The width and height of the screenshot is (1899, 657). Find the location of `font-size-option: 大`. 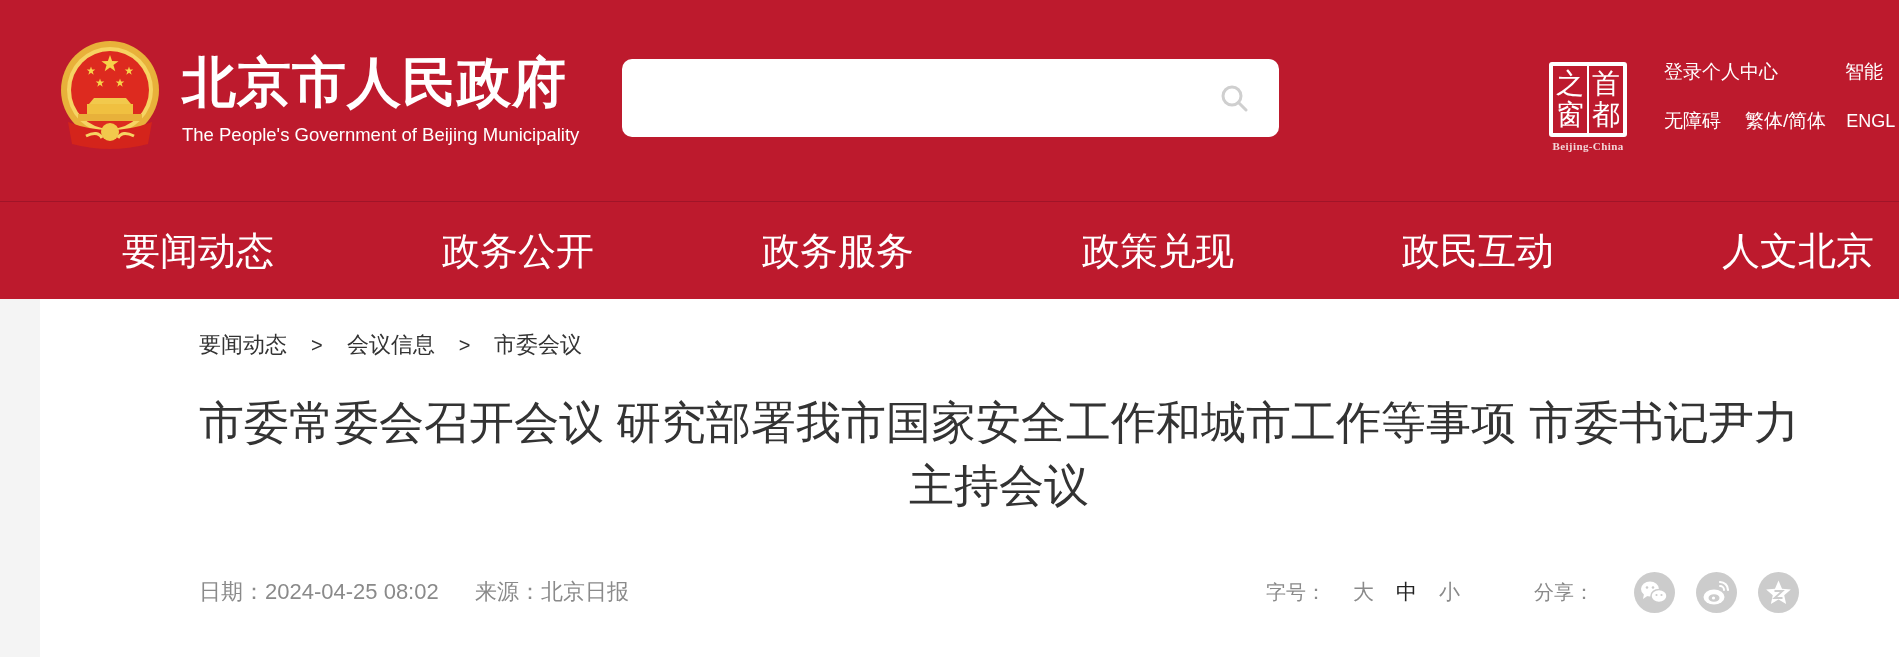

font-size-option: 大 is located at coordinates (1363, 592).